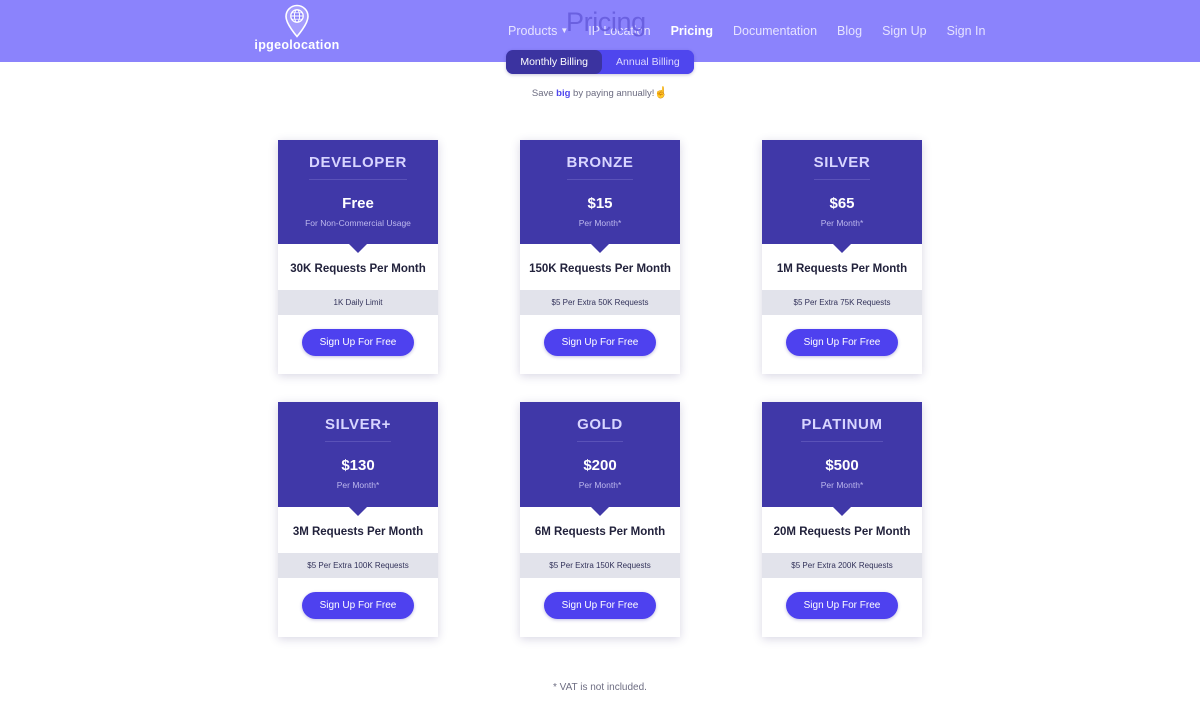 The height and width of the screenshot is (720, 1200). What do you see at coordinates (612, 93) in the screenshot?
I see `billing-note-suffix: by paying annually!` at bounding box center [612, 93].